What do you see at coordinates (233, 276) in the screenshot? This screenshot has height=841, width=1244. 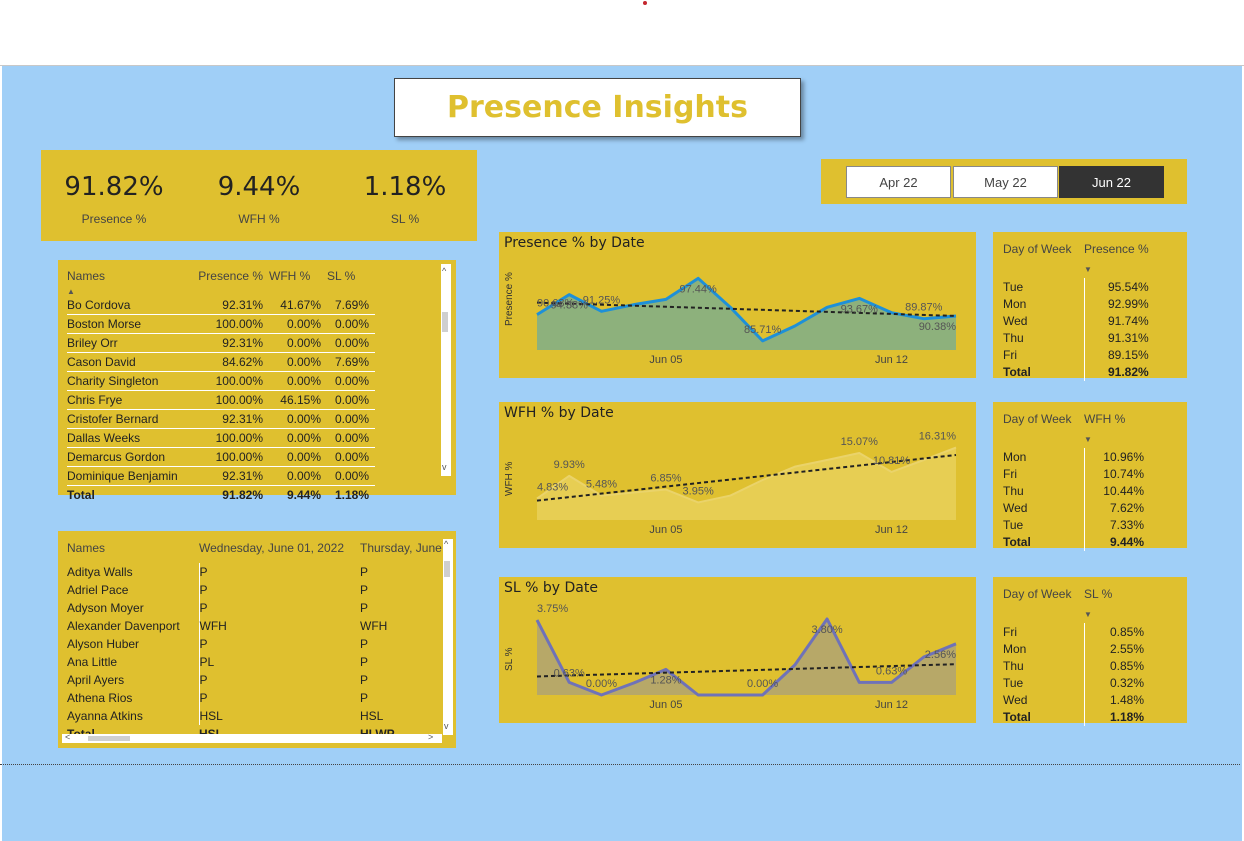 I see `col-presence: Presence %` at bounding box center [233, 276].